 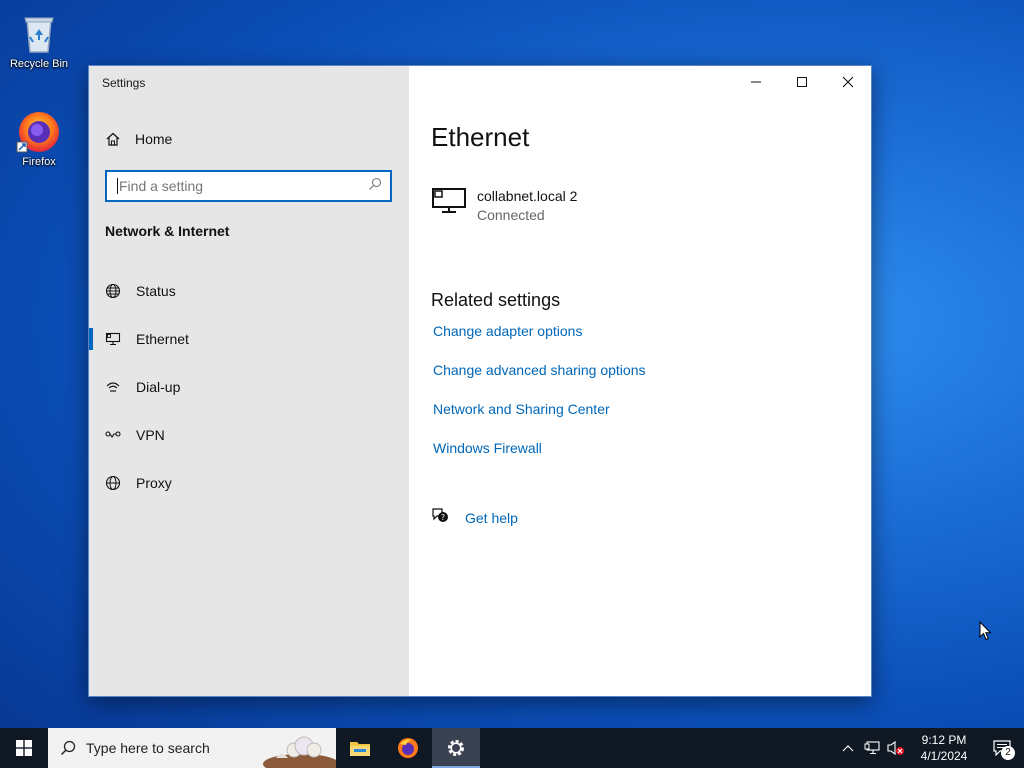 I want to click on connection-name: collabnet.local 2, so click(x=527, y=196).